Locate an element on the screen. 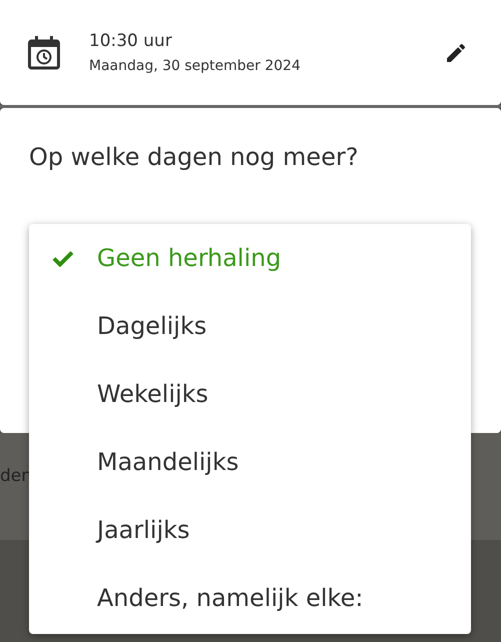 The image size is (501, 642). check-icon is located at coordinates (63, 258).